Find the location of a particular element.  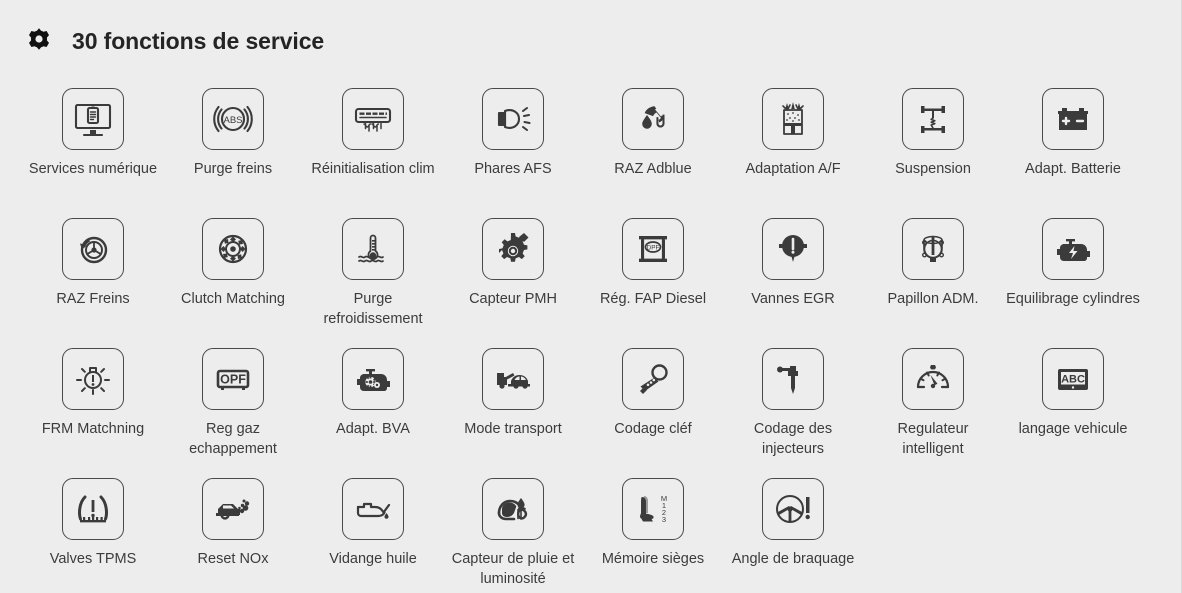

function-item-adapt-bva: Adapt. BVA is located at coordinates (373, 403).